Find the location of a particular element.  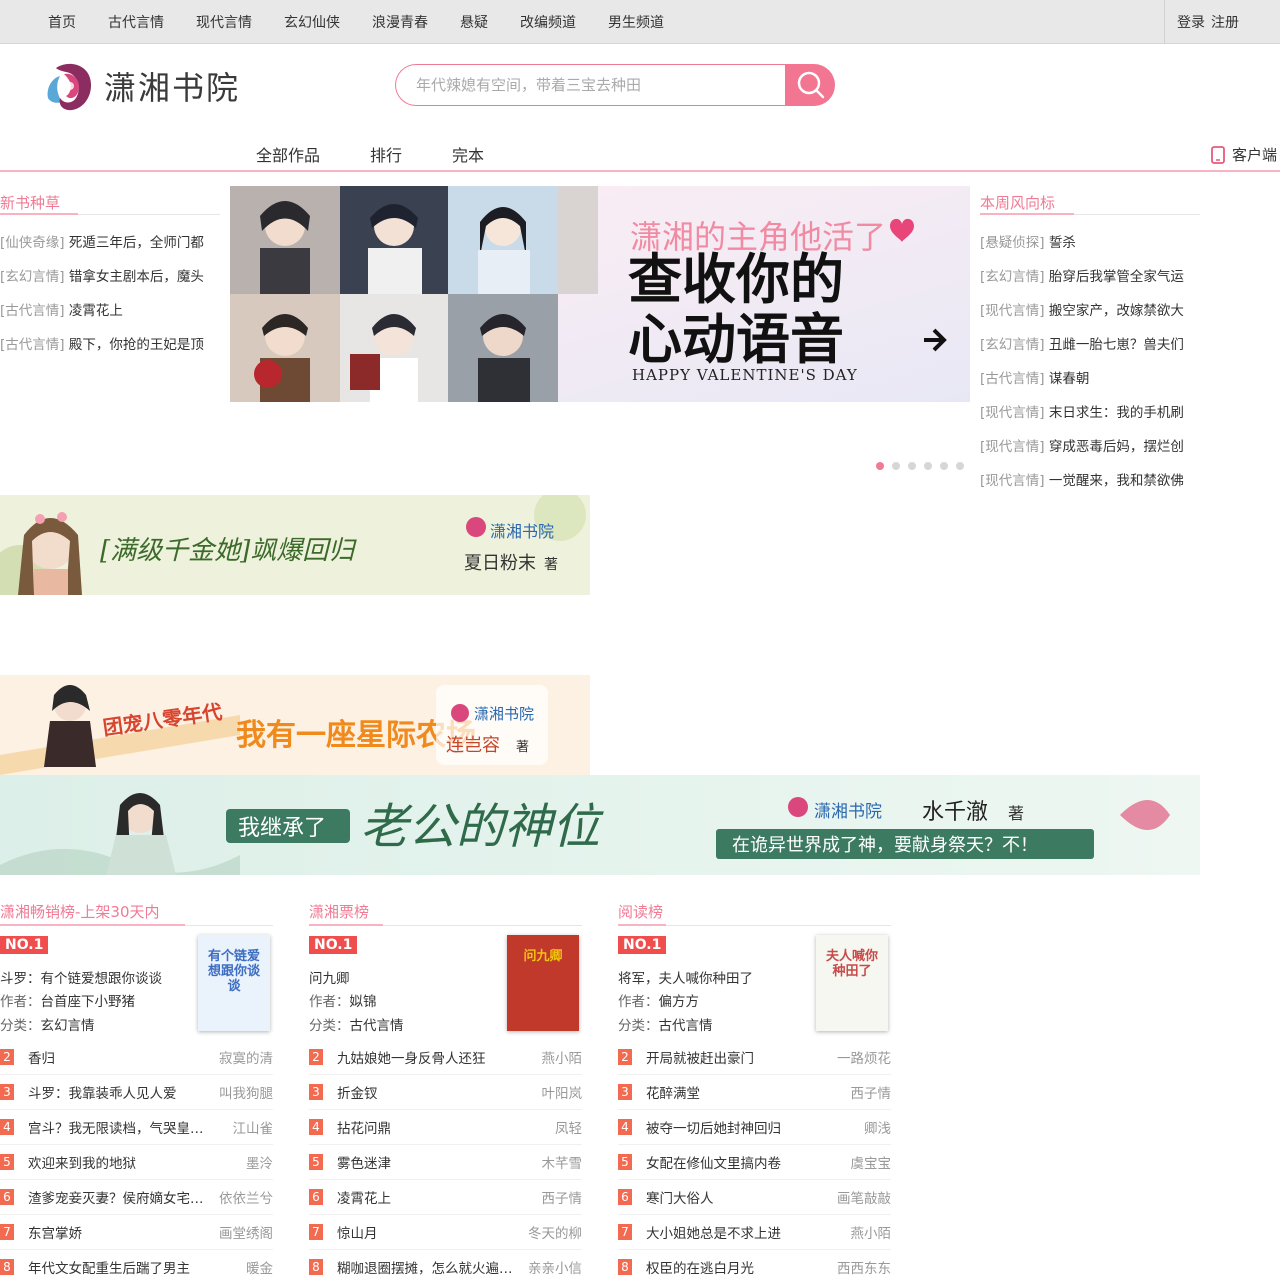

ranking-row: 7 惊山月 冬天的柳 is located at coordinates (445, 1232).